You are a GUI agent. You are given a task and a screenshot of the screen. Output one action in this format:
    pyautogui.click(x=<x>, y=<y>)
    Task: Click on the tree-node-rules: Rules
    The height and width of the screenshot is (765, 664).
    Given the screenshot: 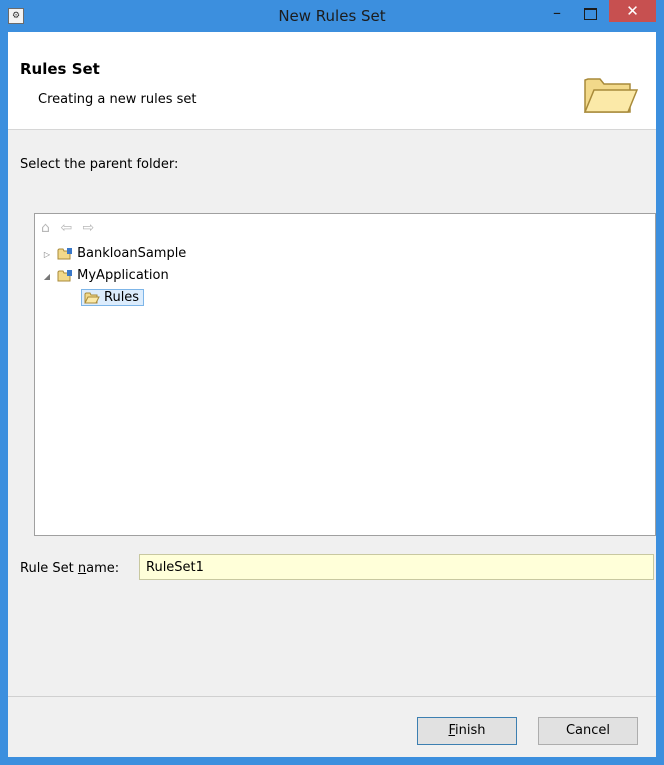 What is the action you would take?
    pyautogui.click(x=113, y=298)
    